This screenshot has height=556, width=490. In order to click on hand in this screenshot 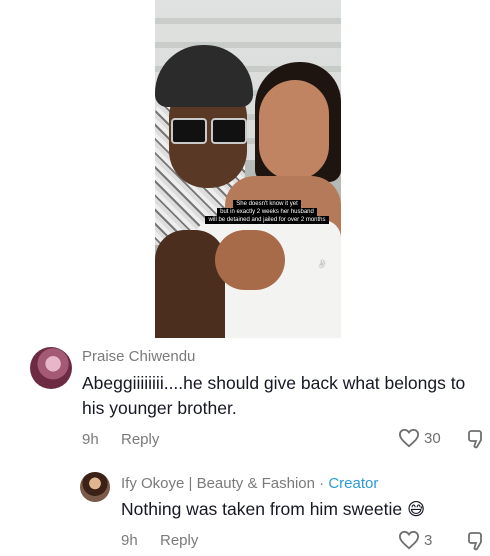, I will do `click(250, 260)`.